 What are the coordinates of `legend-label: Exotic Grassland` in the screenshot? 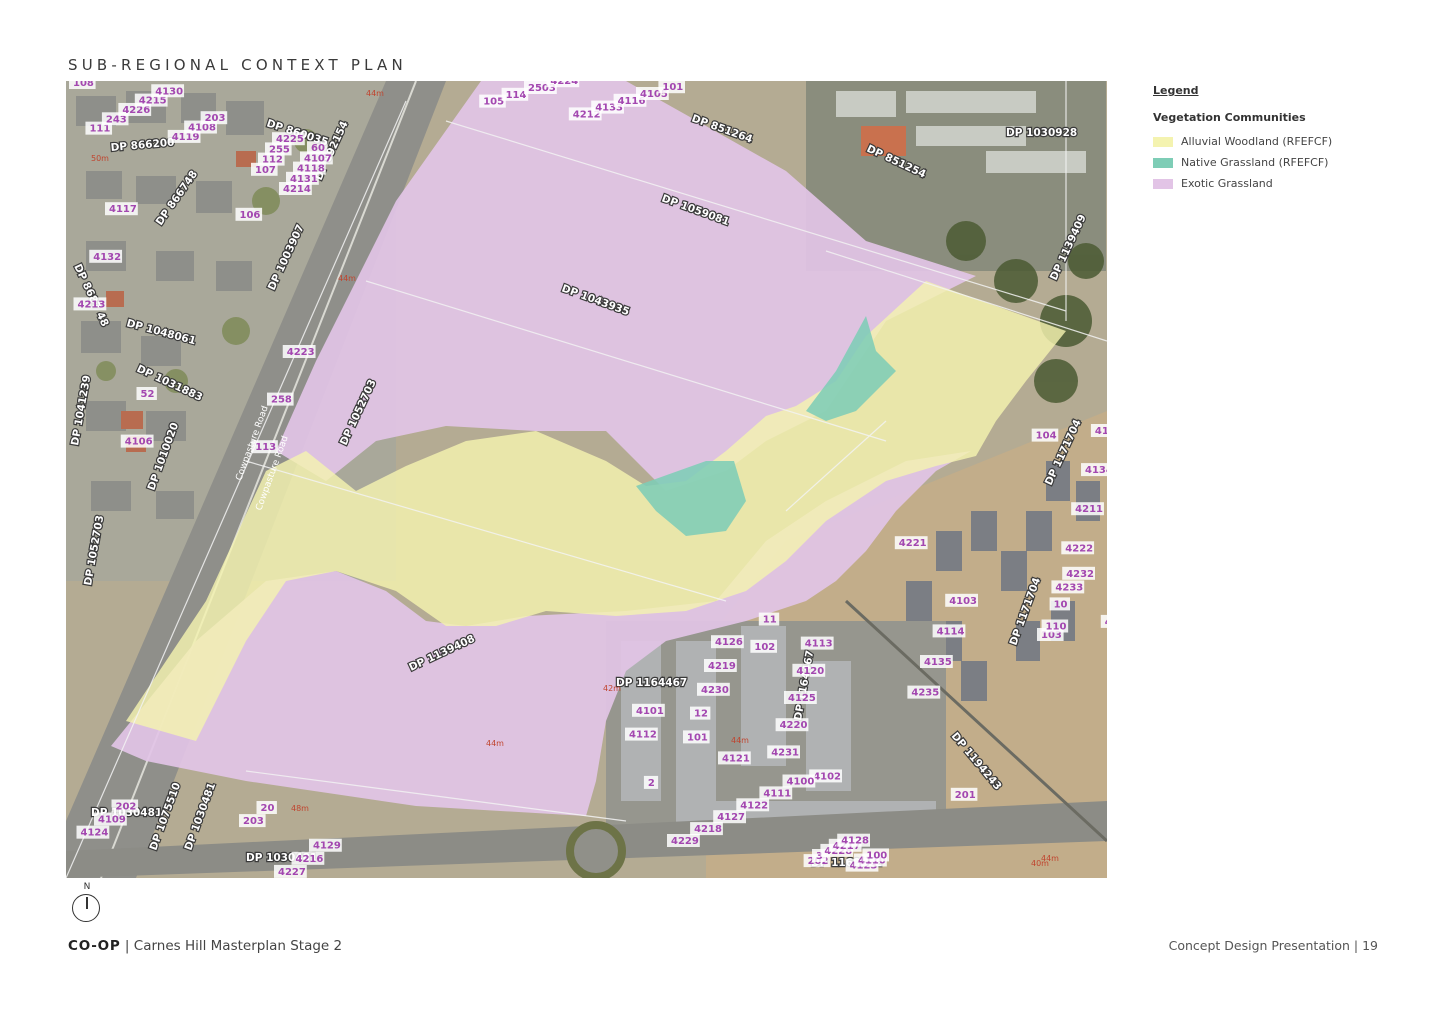 It's located at (1227, 183).